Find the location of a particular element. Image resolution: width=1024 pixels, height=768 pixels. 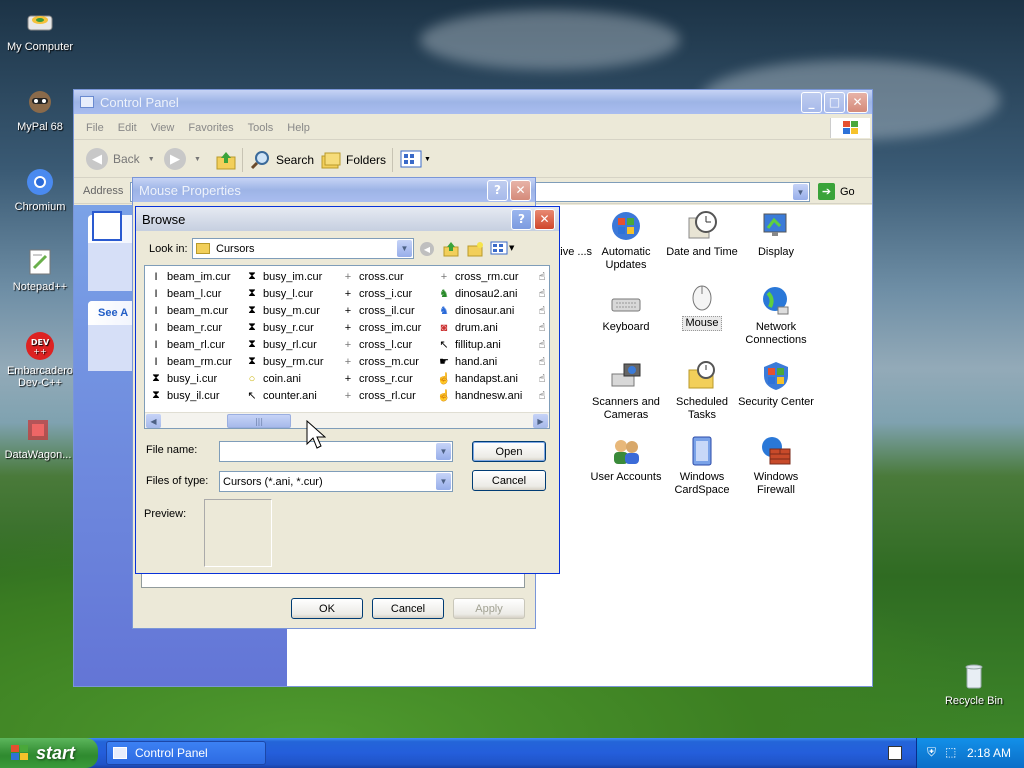

menu-file: File is located at coordinates (95, 128).